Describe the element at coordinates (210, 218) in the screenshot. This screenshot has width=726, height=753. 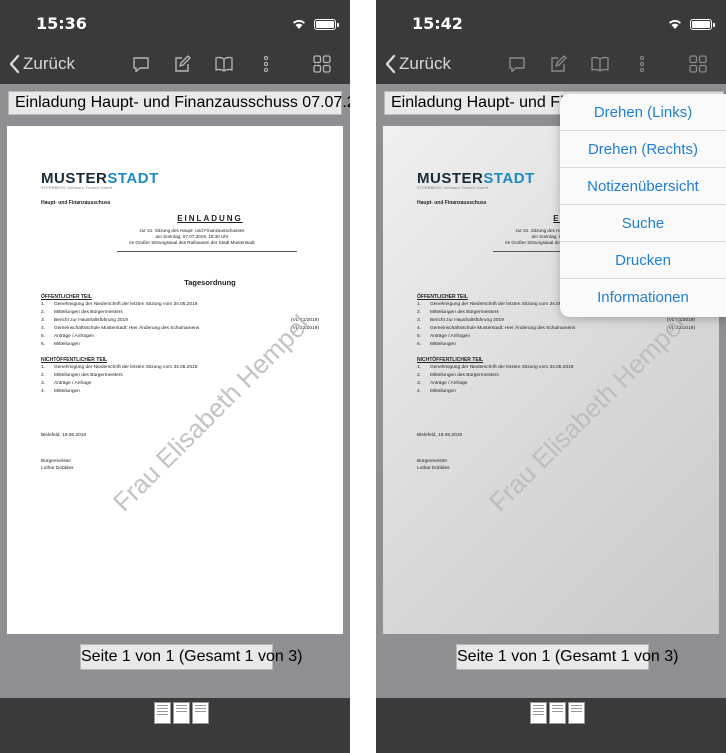
I see `invitation-heading: EINLADUNG` at that location.